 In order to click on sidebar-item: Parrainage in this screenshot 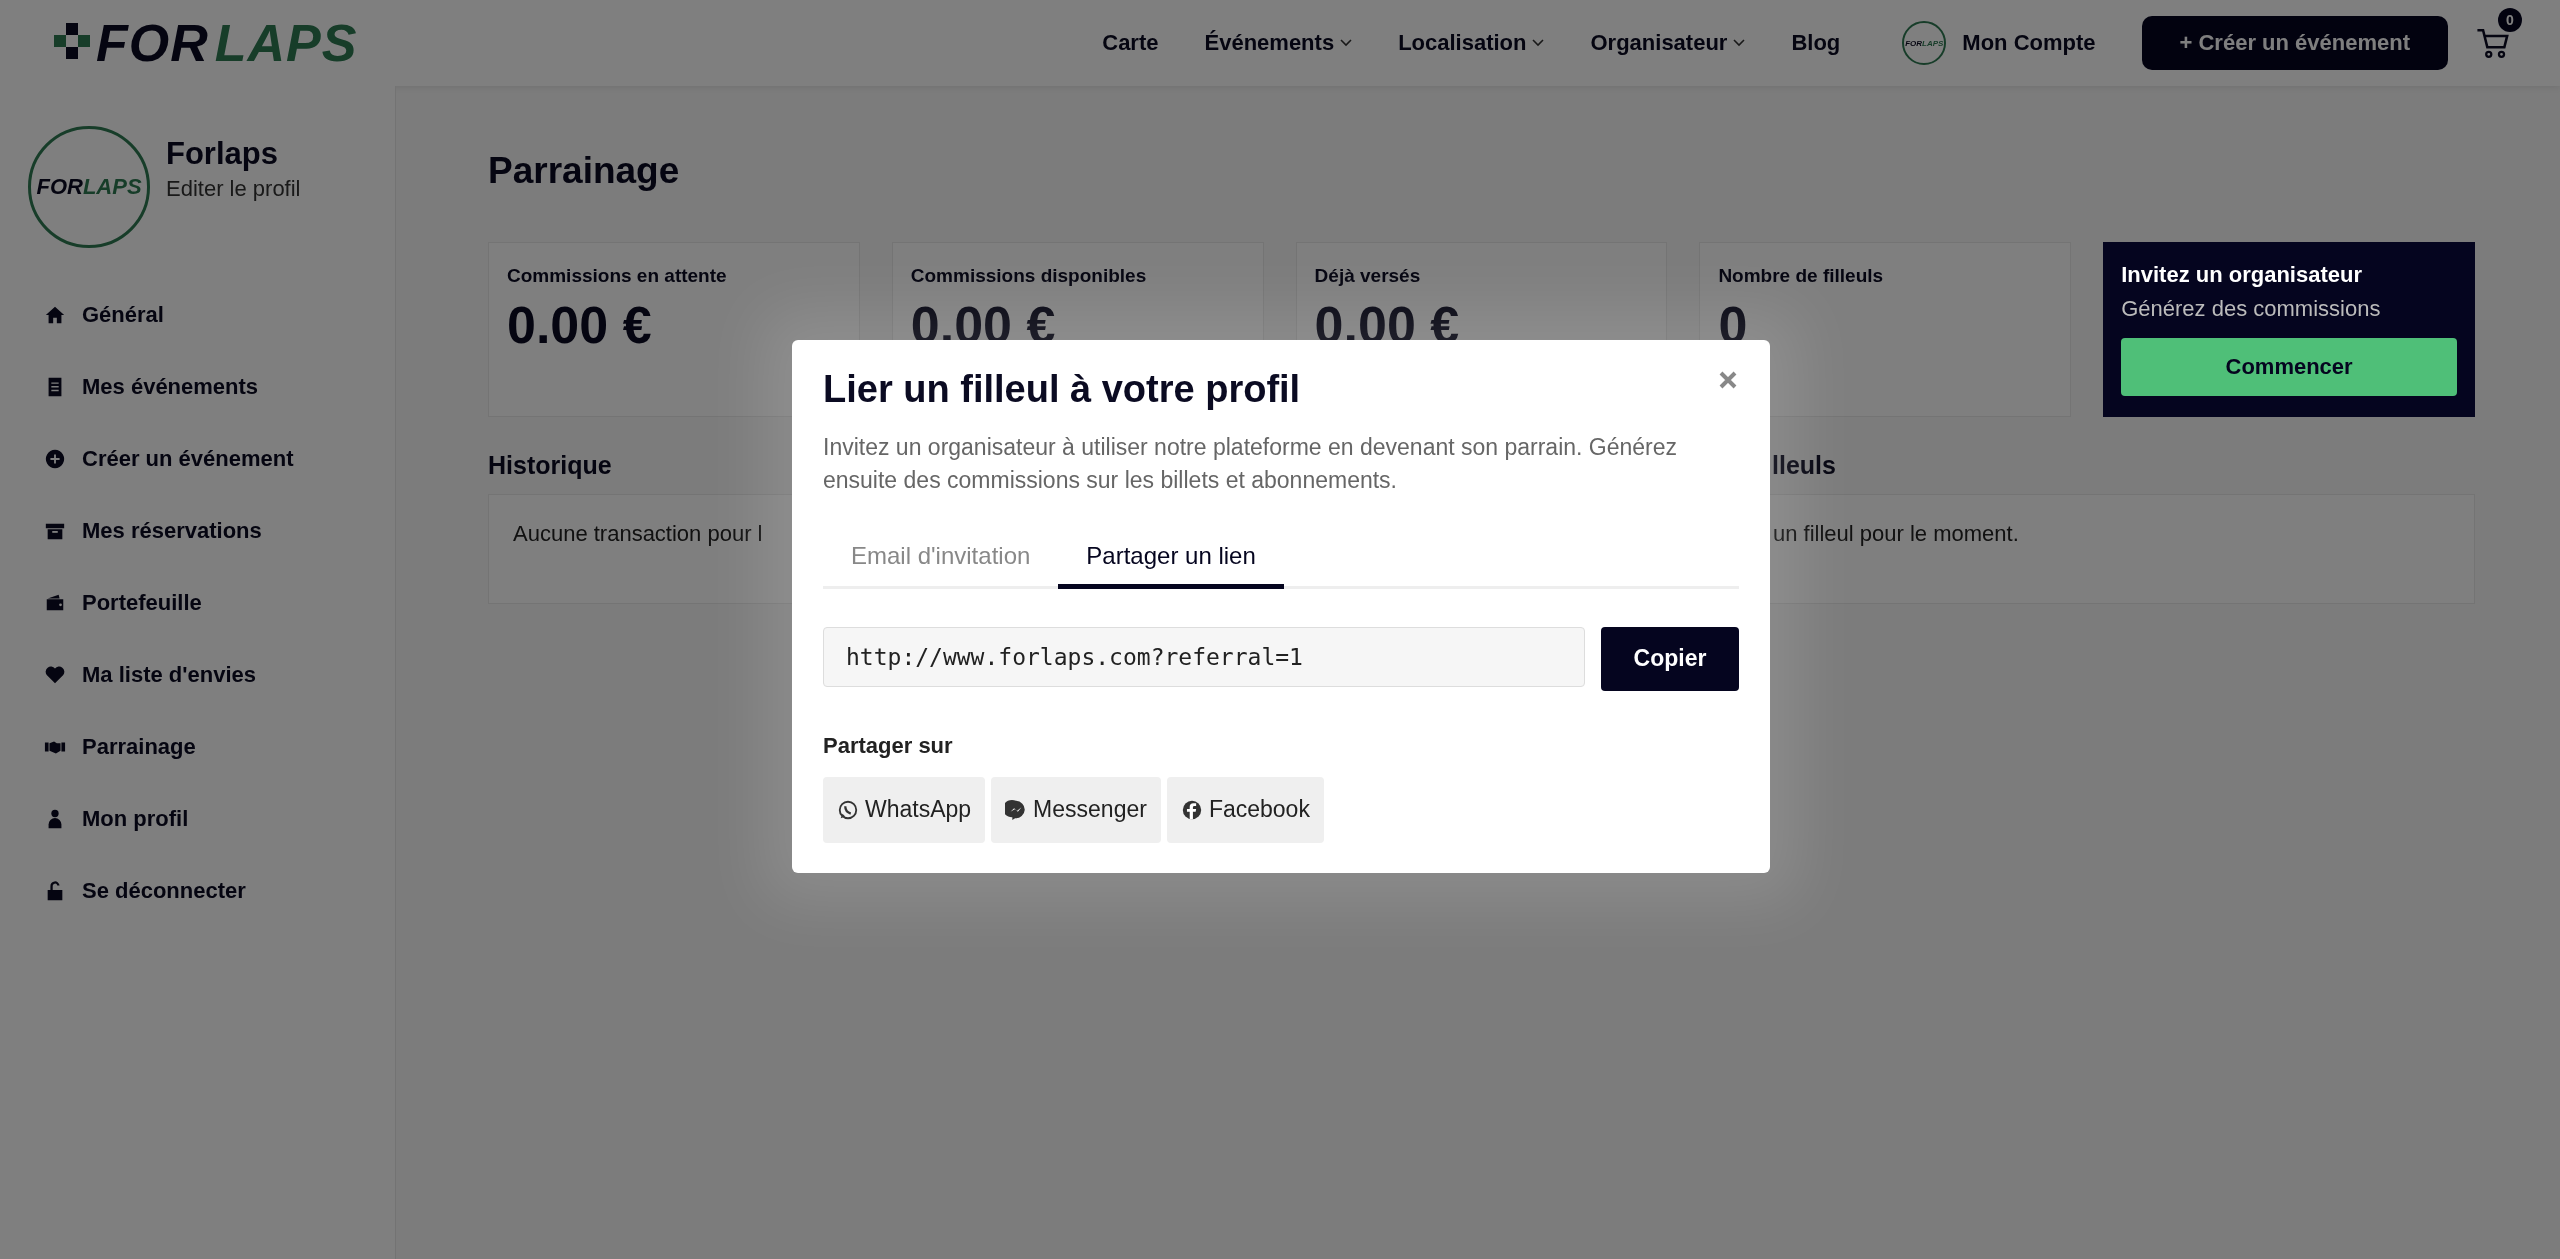, I will do `click(219, 747)`.